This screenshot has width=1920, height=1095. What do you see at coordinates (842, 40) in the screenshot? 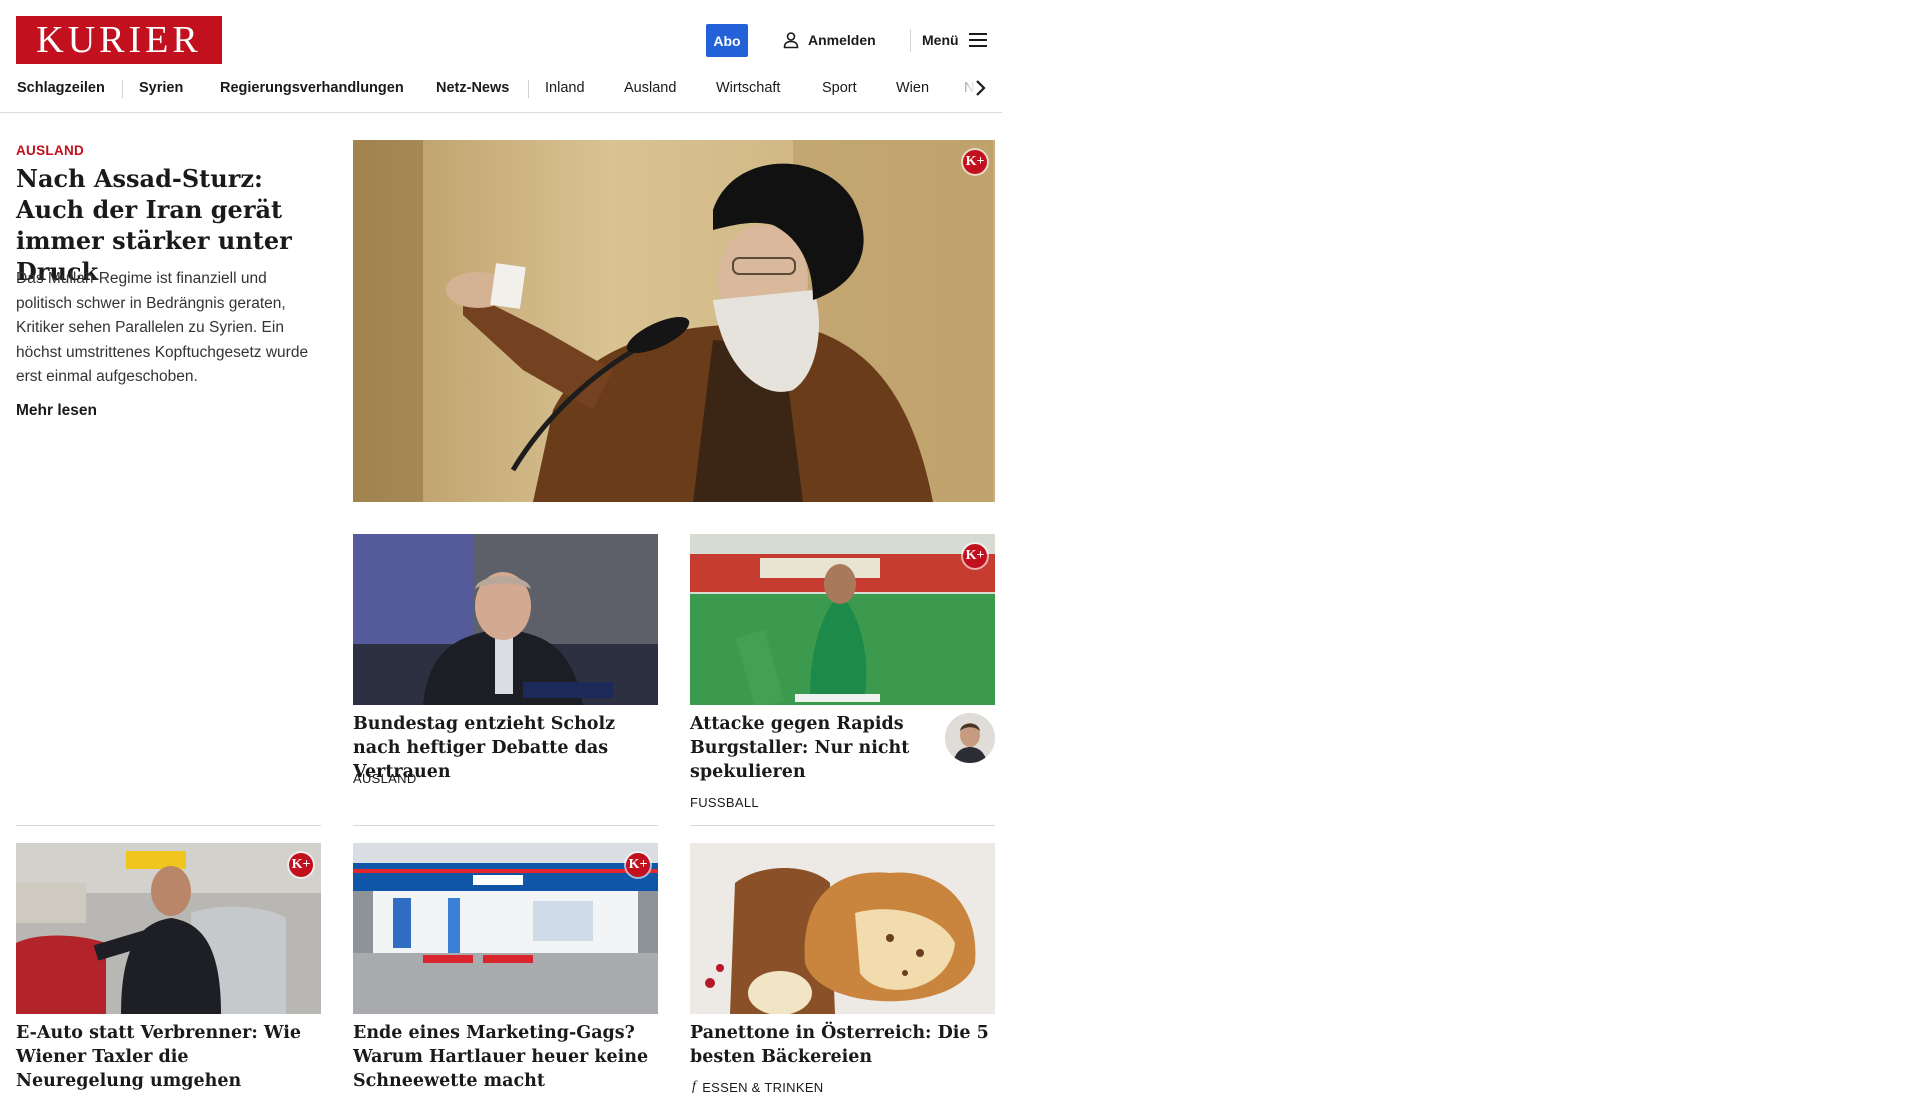
I see `login-label: Anmelden` at bounding box center [842, 40].